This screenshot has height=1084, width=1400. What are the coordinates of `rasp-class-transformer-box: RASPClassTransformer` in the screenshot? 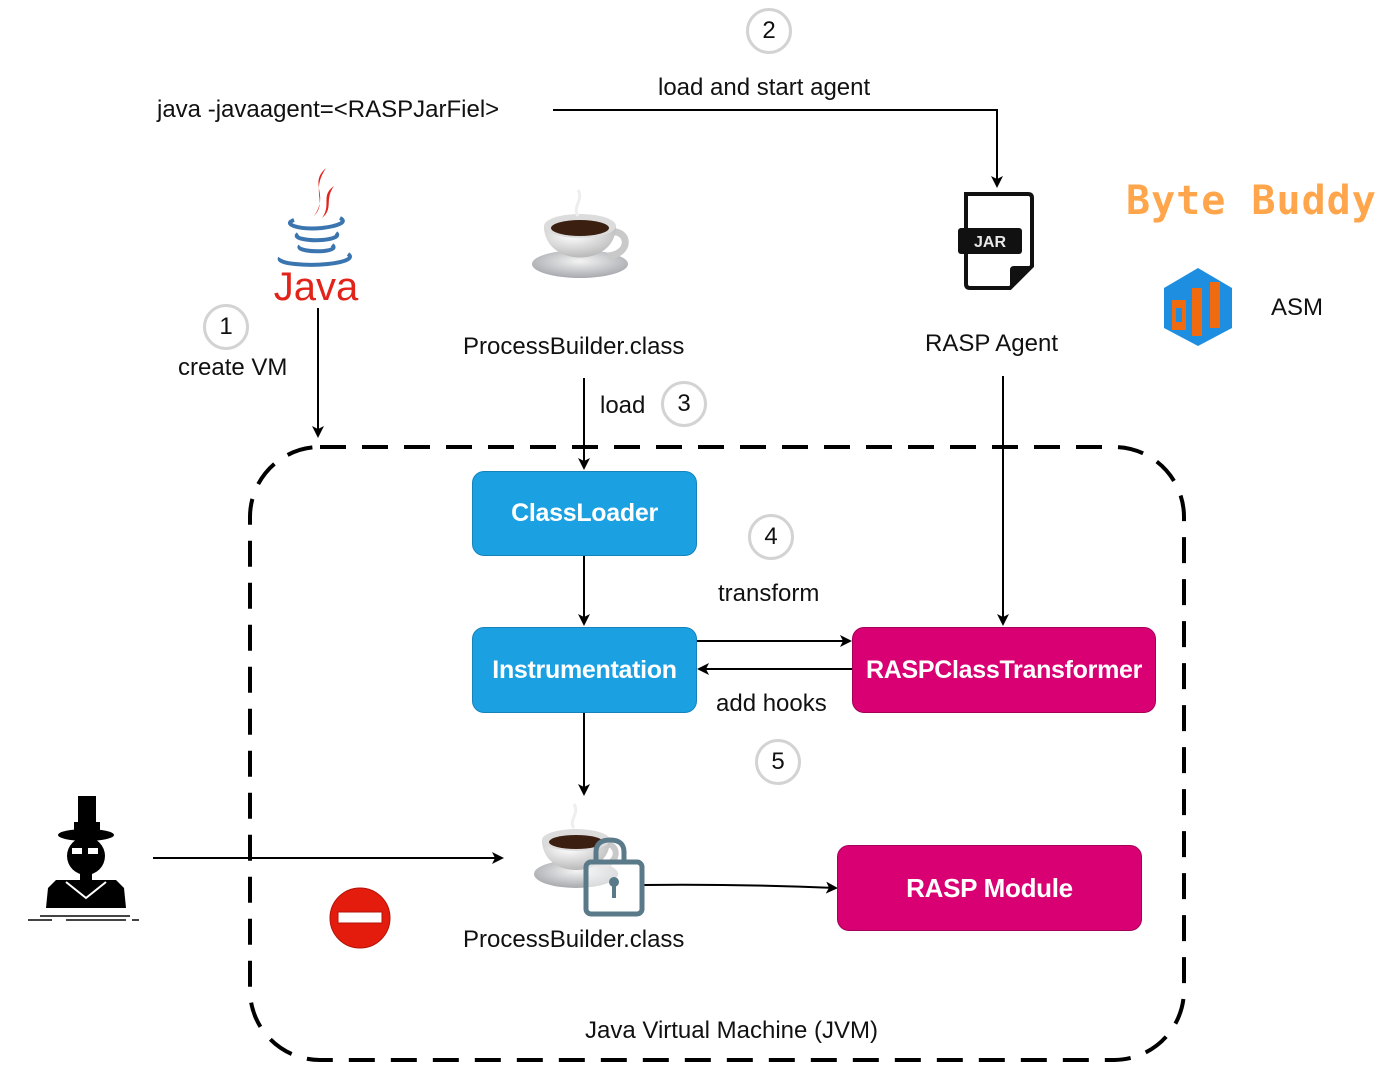 It's located at (1004, 670).